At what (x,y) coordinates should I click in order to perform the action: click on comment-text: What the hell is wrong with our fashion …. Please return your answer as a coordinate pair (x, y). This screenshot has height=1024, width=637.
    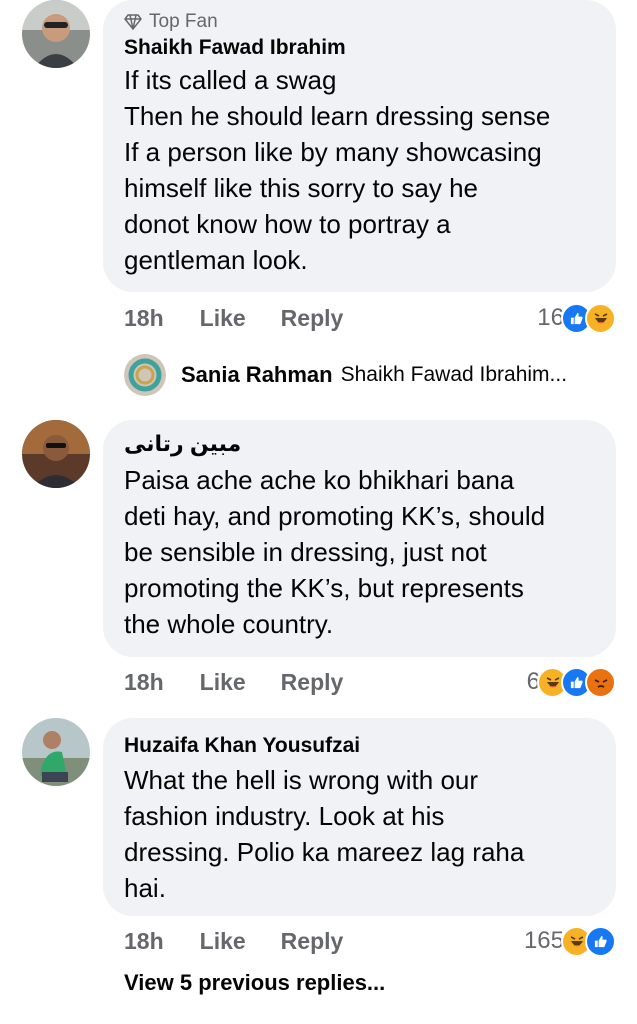
    Looking at the image, I should click on (360, 834).